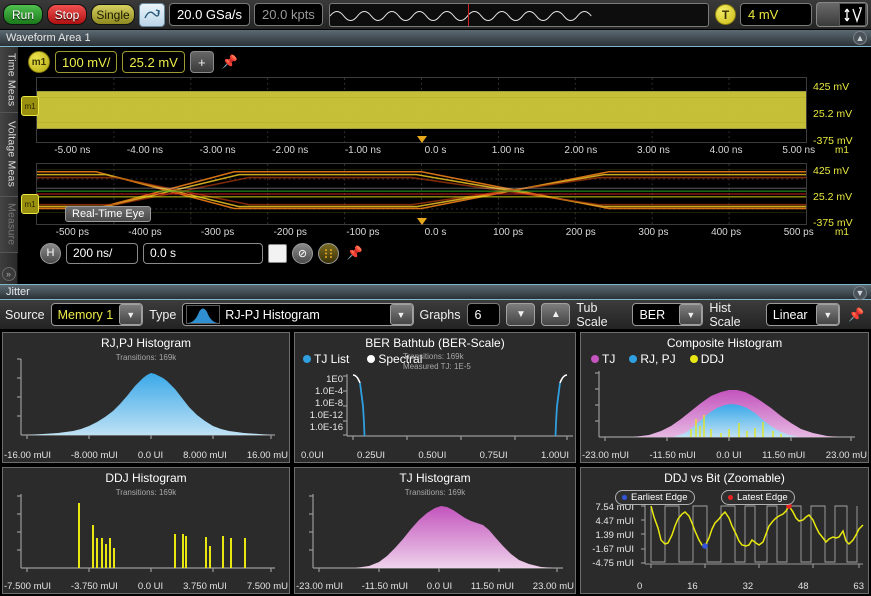 The height and width of the screenshot is (596, 871). I want to click on stop-button: Stop, so click(67, 14).